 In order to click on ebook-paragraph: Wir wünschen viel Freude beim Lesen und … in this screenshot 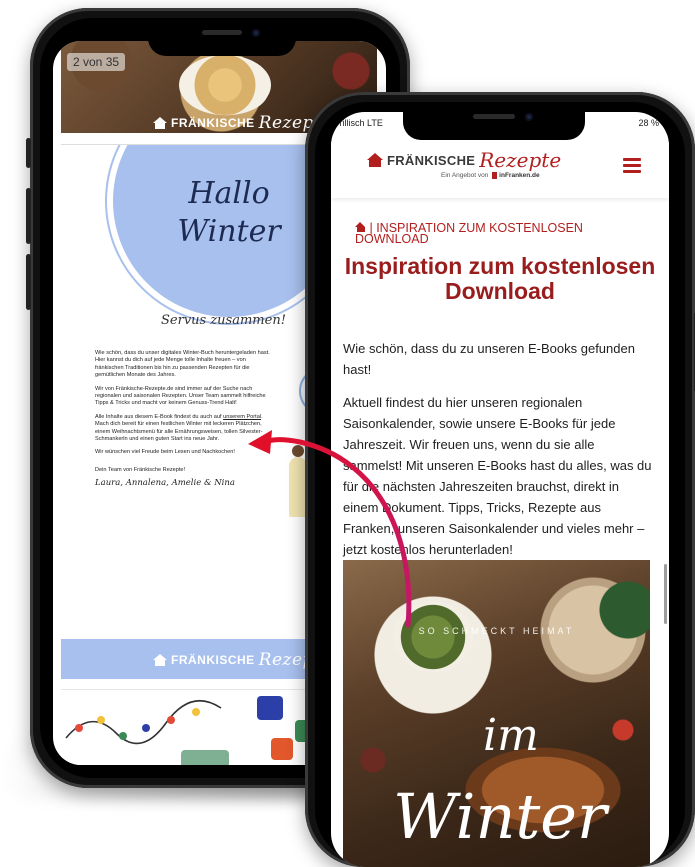, I will do `click(165, 452)`.